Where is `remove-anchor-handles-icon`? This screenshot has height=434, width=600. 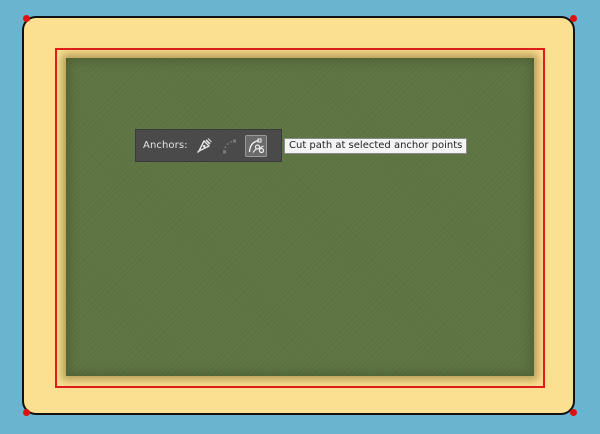 remove-anchor-handles-icon is located at coordinates (229, 146).